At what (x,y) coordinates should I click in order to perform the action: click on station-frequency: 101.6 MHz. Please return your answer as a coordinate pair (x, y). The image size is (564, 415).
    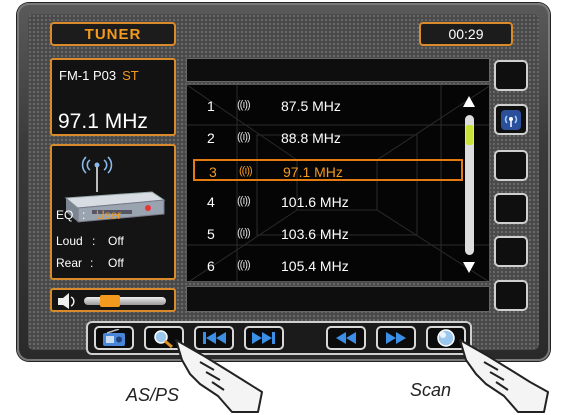
    Looking at the image, I should click on (315, 202).